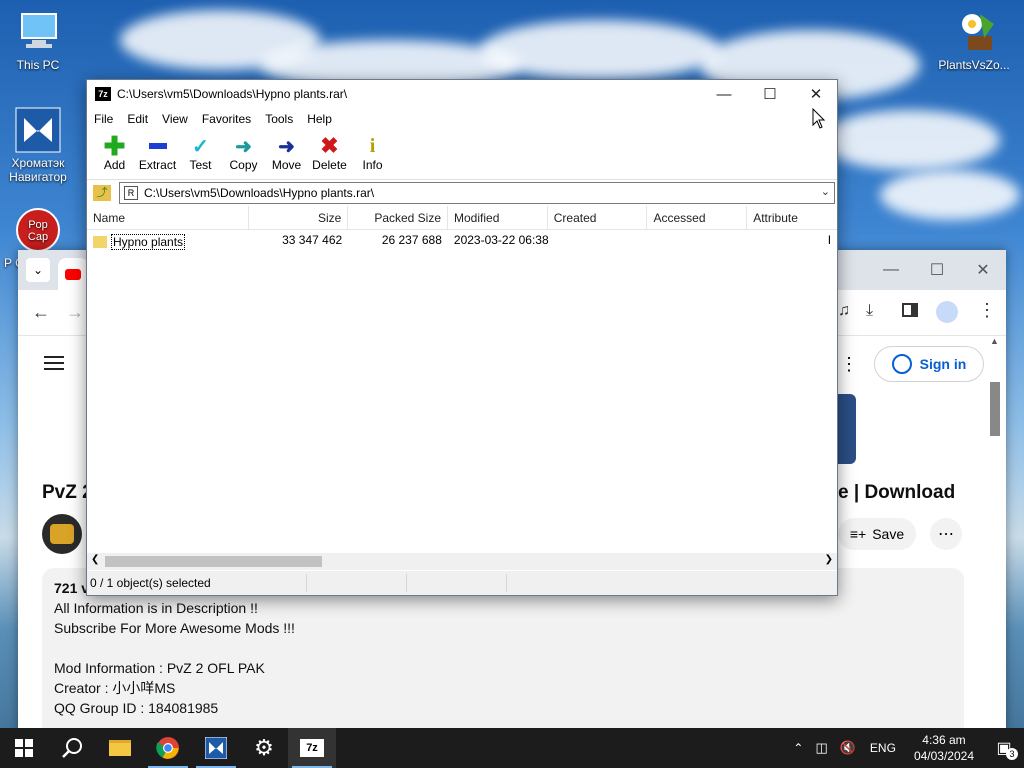 The image size is (1024, 768). What do you see at coordinates (329, 151) in the screenshot?
I see `delete-button: ✖ Delete` at bounding box center [329, 151].